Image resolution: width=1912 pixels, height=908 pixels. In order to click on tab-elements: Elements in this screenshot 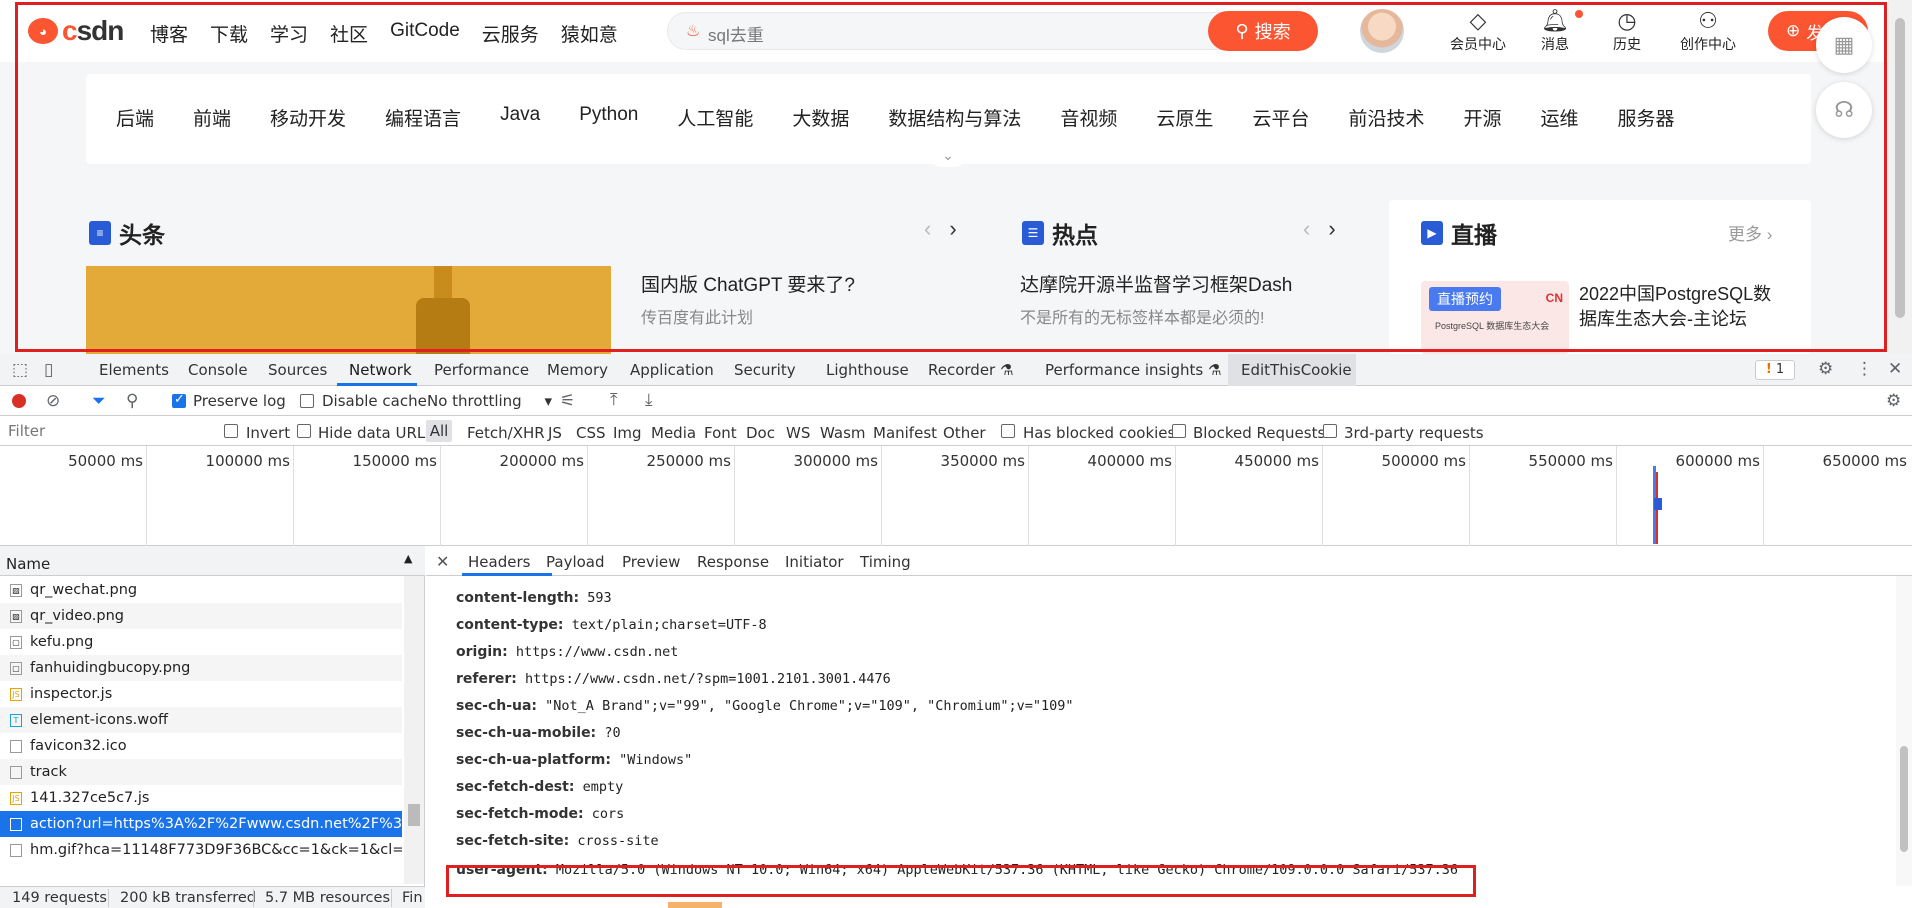, I will do `click(134, 370)`.